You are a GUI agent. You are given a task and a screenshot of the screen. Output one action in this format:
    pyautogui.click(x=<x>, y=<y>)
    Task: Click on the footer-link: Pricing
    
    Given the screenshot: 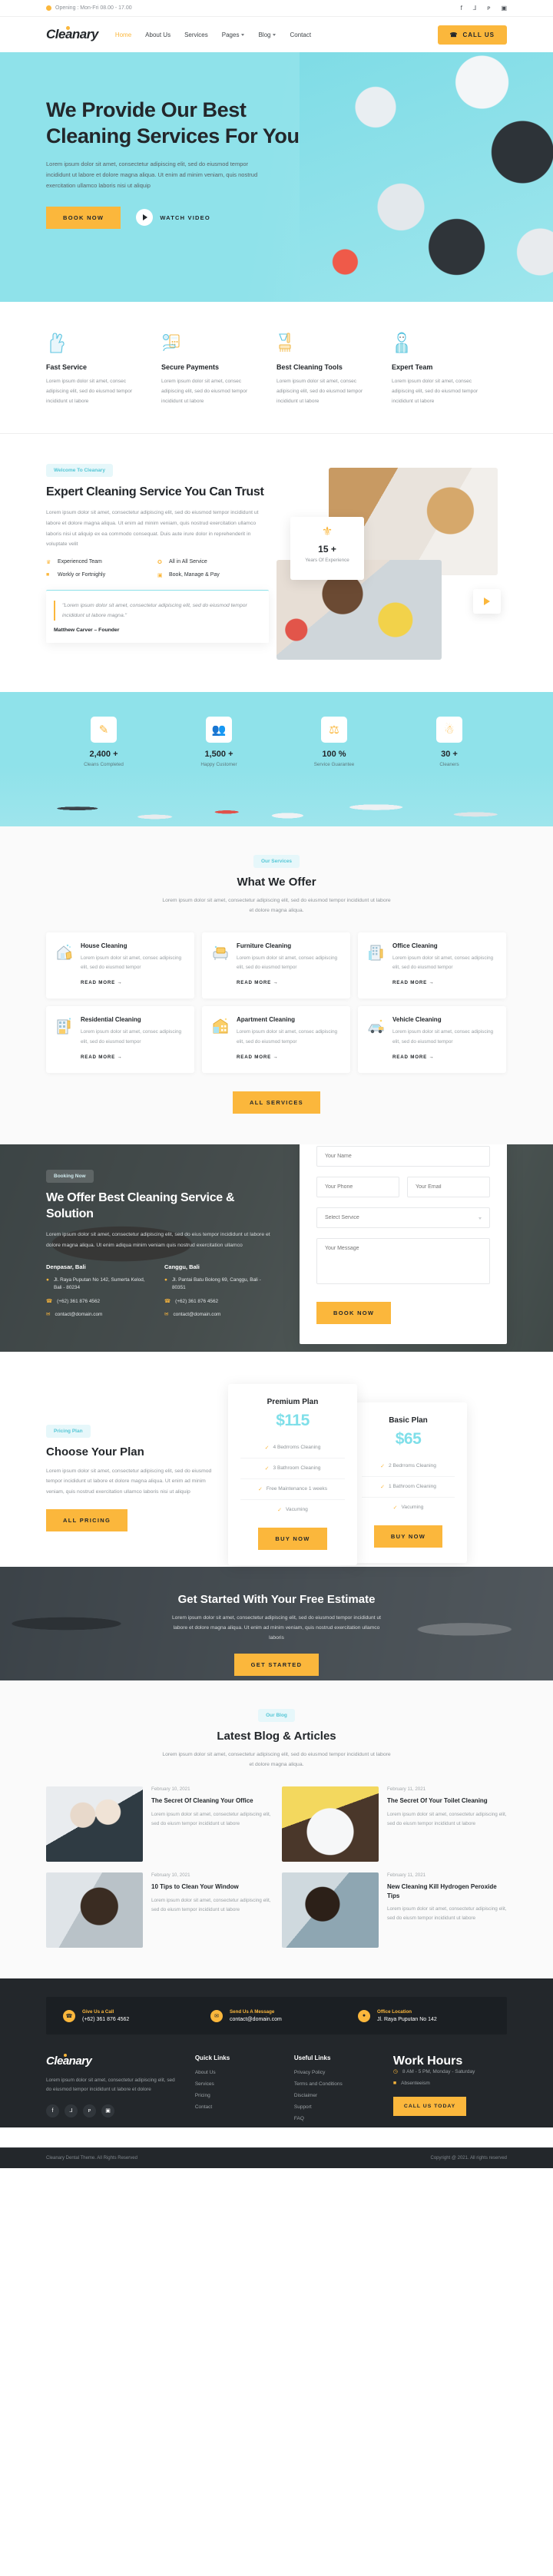 What is the action you would take?
    pyautogui.click(x=237, y=2096)
    